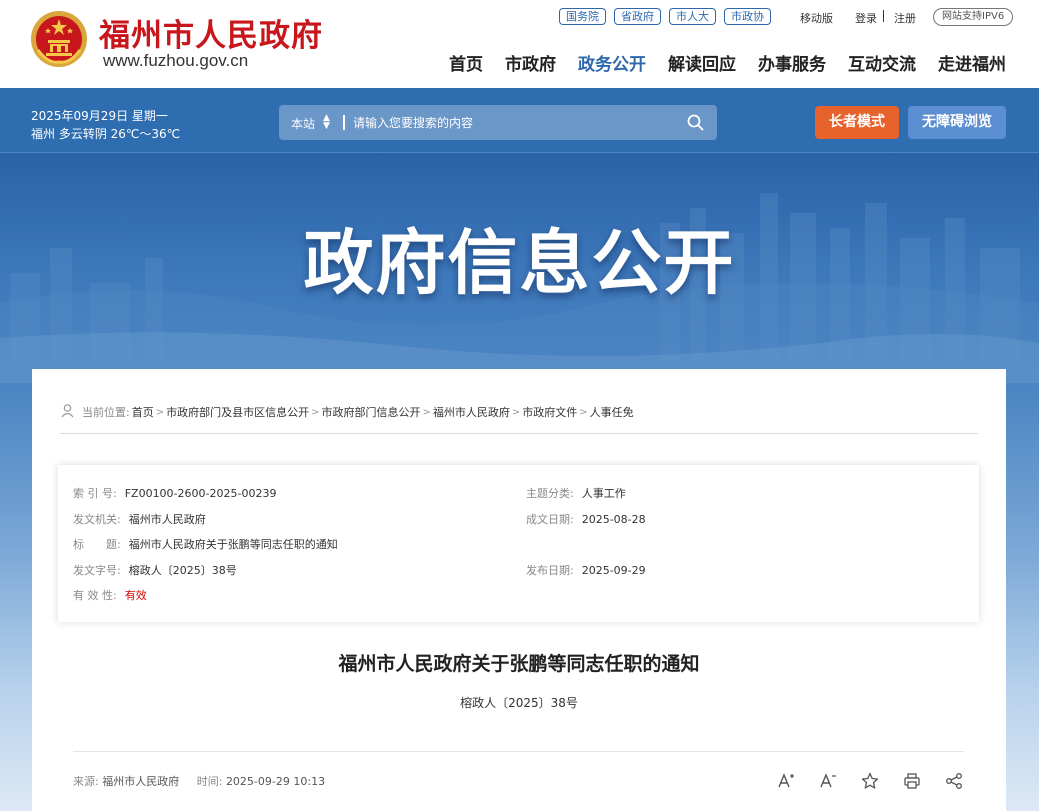  What do you see at coordinates (695, 122) in the screenshot?
I see `search-icon` at bounding box center [695, 122].